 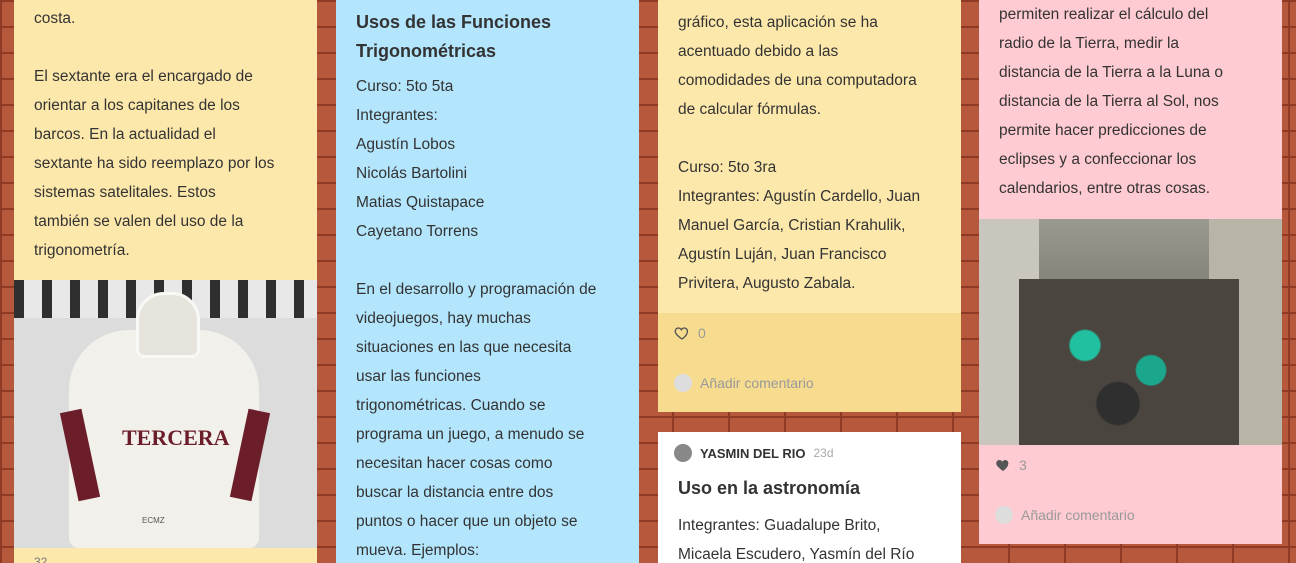 What do you see at coordinates (750, 109) in the screenshot?
I see `text-line: de calcular fórmulas.` at bounding box center [750, 109].